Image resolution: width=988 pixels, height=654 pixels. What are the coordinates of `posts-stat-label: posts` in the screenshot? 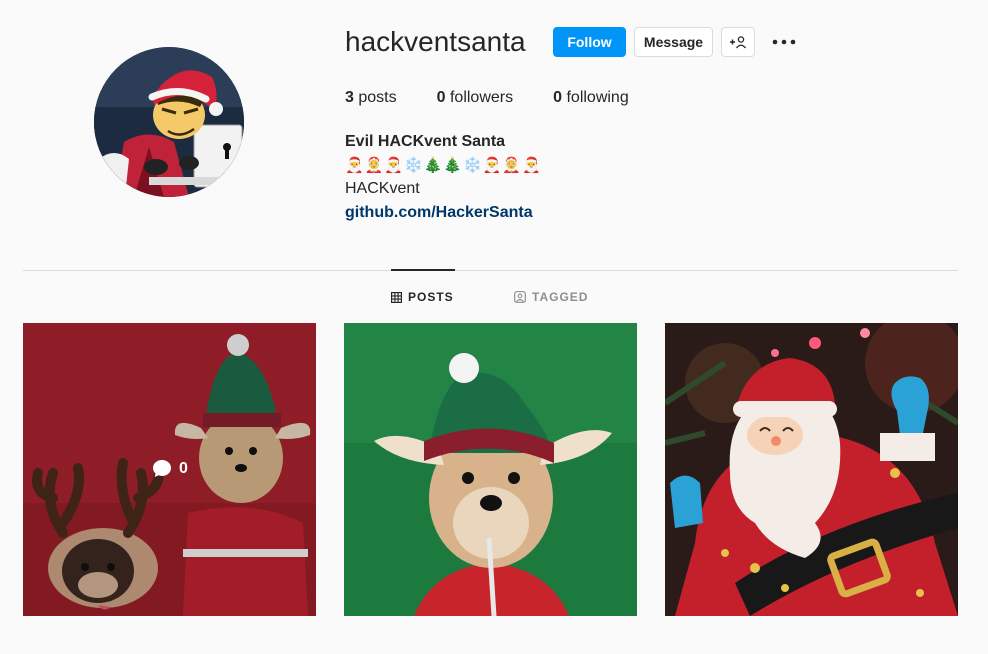 It's located at (377, 97).